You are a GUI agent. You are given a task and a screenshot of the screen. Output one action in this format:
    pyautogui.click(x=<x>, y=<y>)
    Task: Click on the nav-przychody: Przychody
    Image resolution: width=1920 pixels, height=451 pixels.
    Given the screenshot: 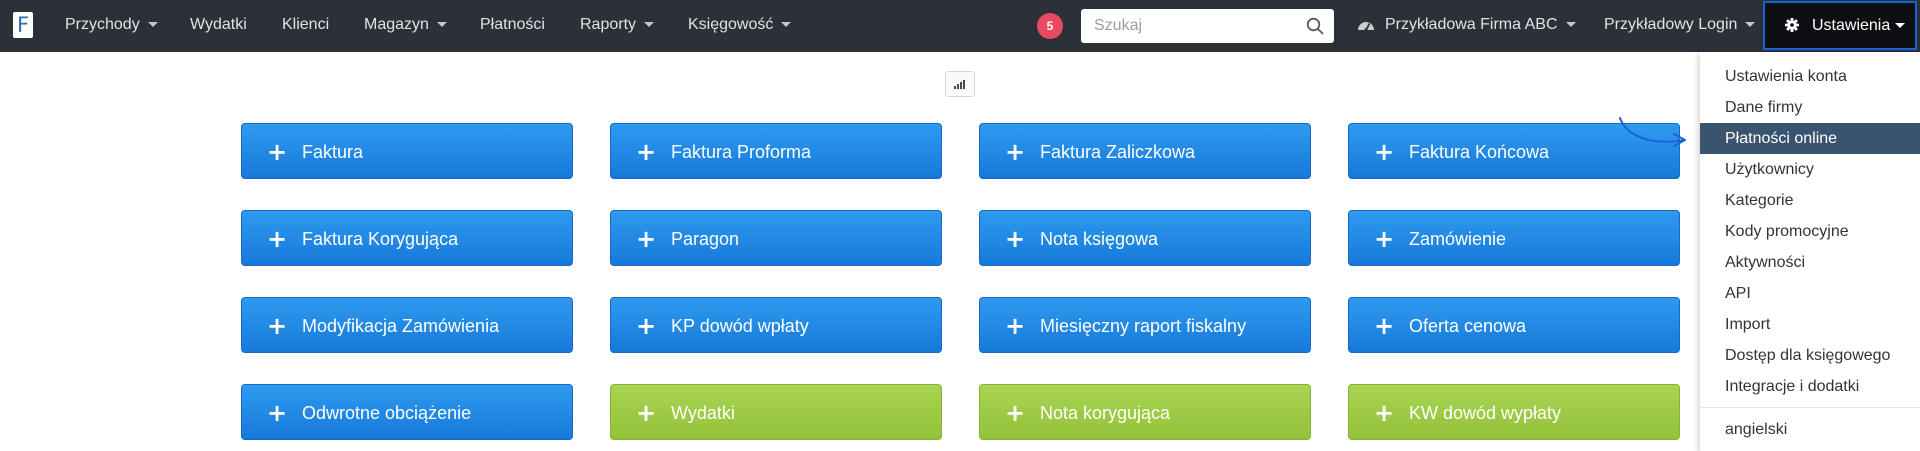 What is the action you would take?
    pyautogui.click(x=111, y=26)
    